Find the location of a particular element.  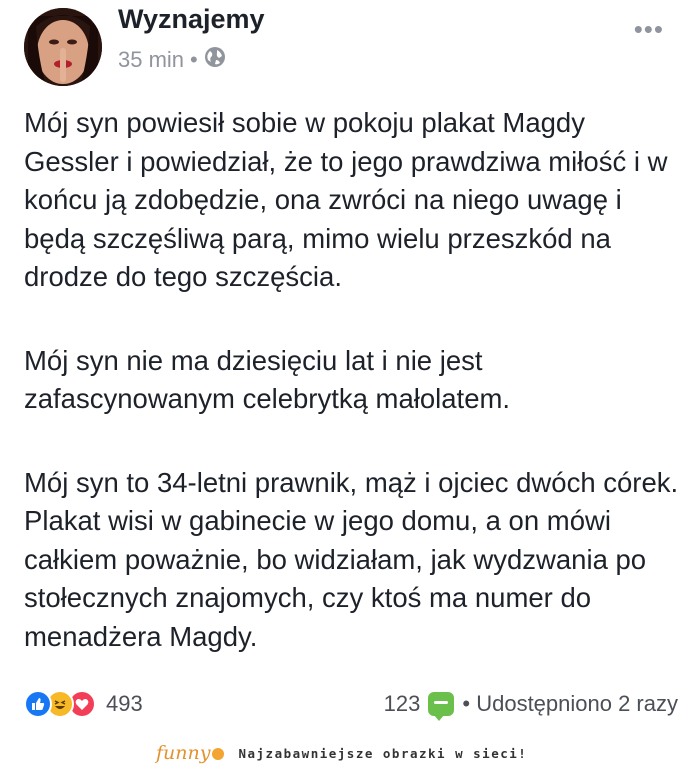

comment-icon is located at coordinates (441, 706).